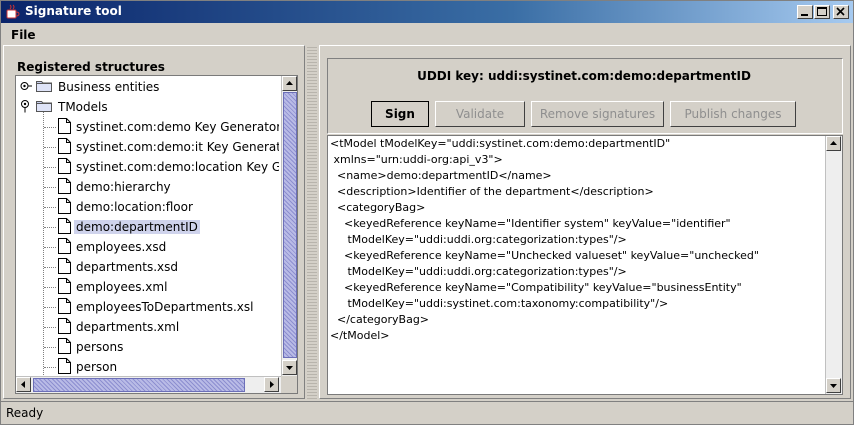 This screenshot has width=854, height=425. I want to click on tree-vertical-scrollbar, so click(289, 226).